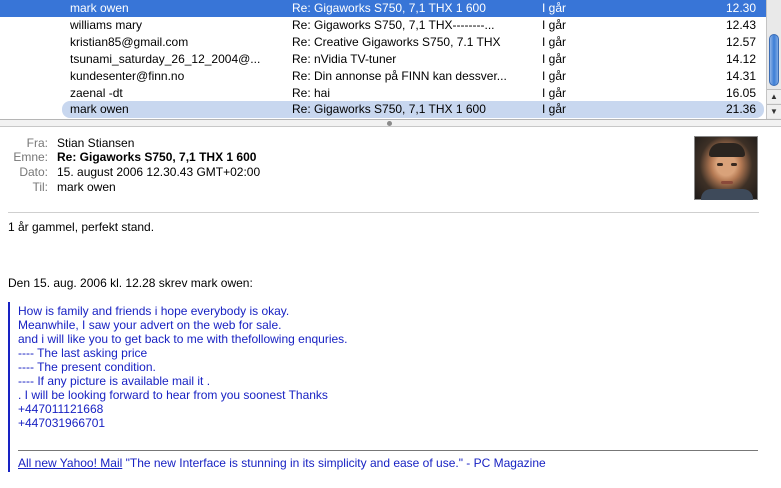  I want to click on from-value: Stian Stiansen, so click(95, 143).